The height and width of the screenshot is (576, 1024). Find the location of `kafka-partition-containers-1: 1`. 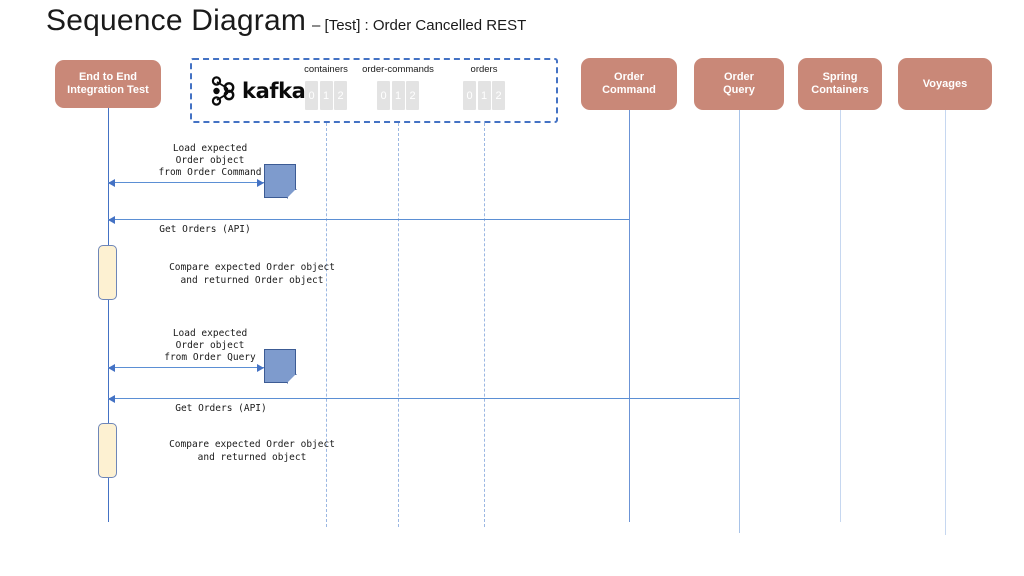

kafka-partition-containers-1: 1 is located at coordinates (326, 95).